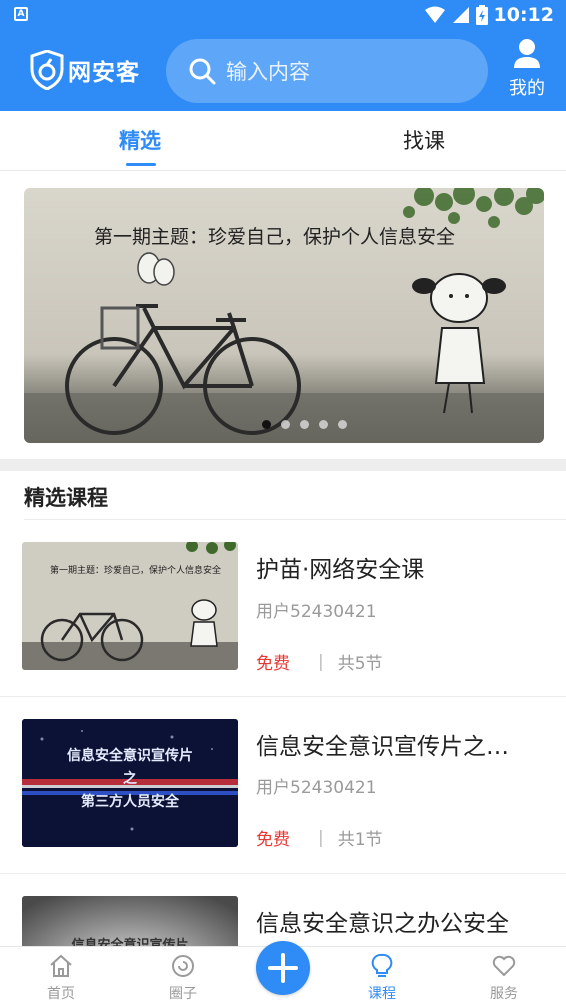 This screenshot has width=566, height=1006. I want to click on app-header: 网安客 输入内容 我的, so click(283, 70).